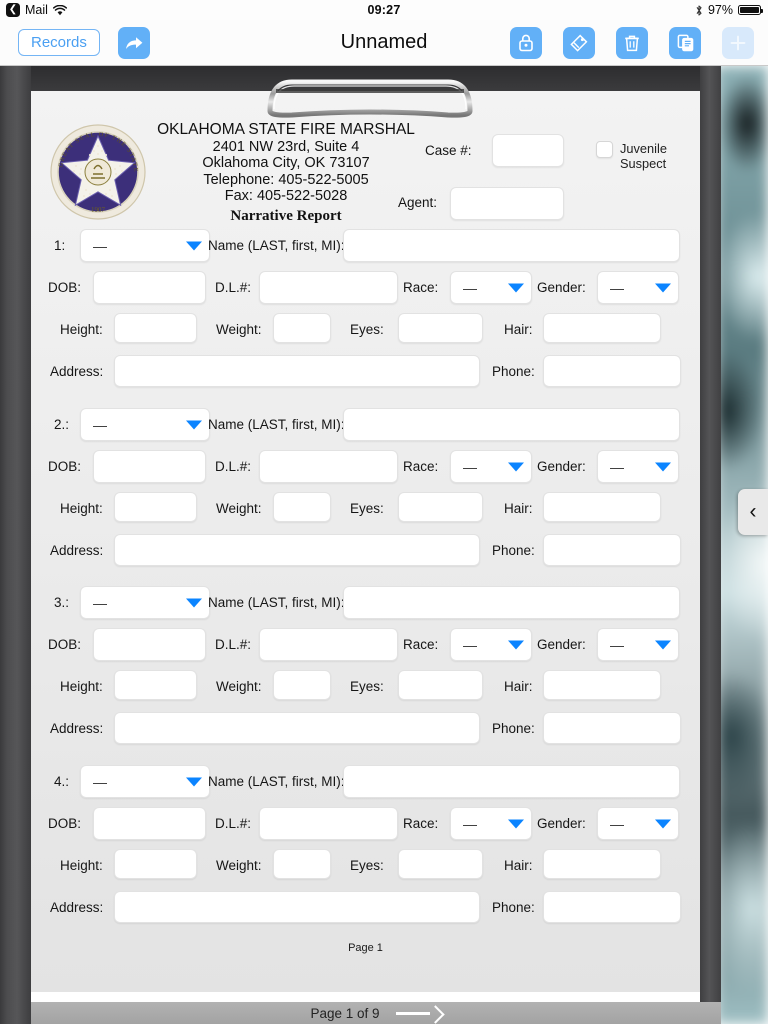 The image size is (768, 1024). What do you see at coordinates (233, 287) in the screenshot?
I see `person-1-dl-label: D.L.#:` at bounding box center [233, 287].